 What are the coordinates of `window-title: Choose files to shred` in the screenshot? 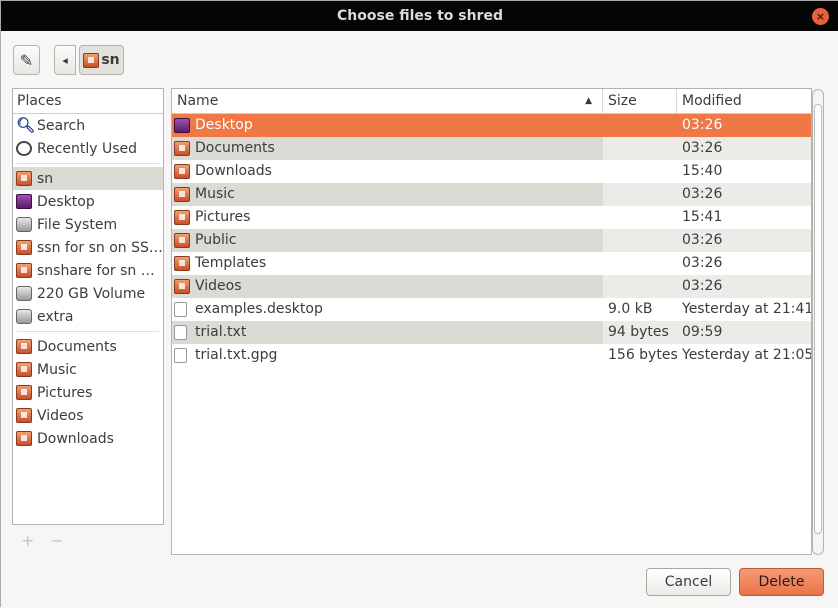 It's located at (420, 16).